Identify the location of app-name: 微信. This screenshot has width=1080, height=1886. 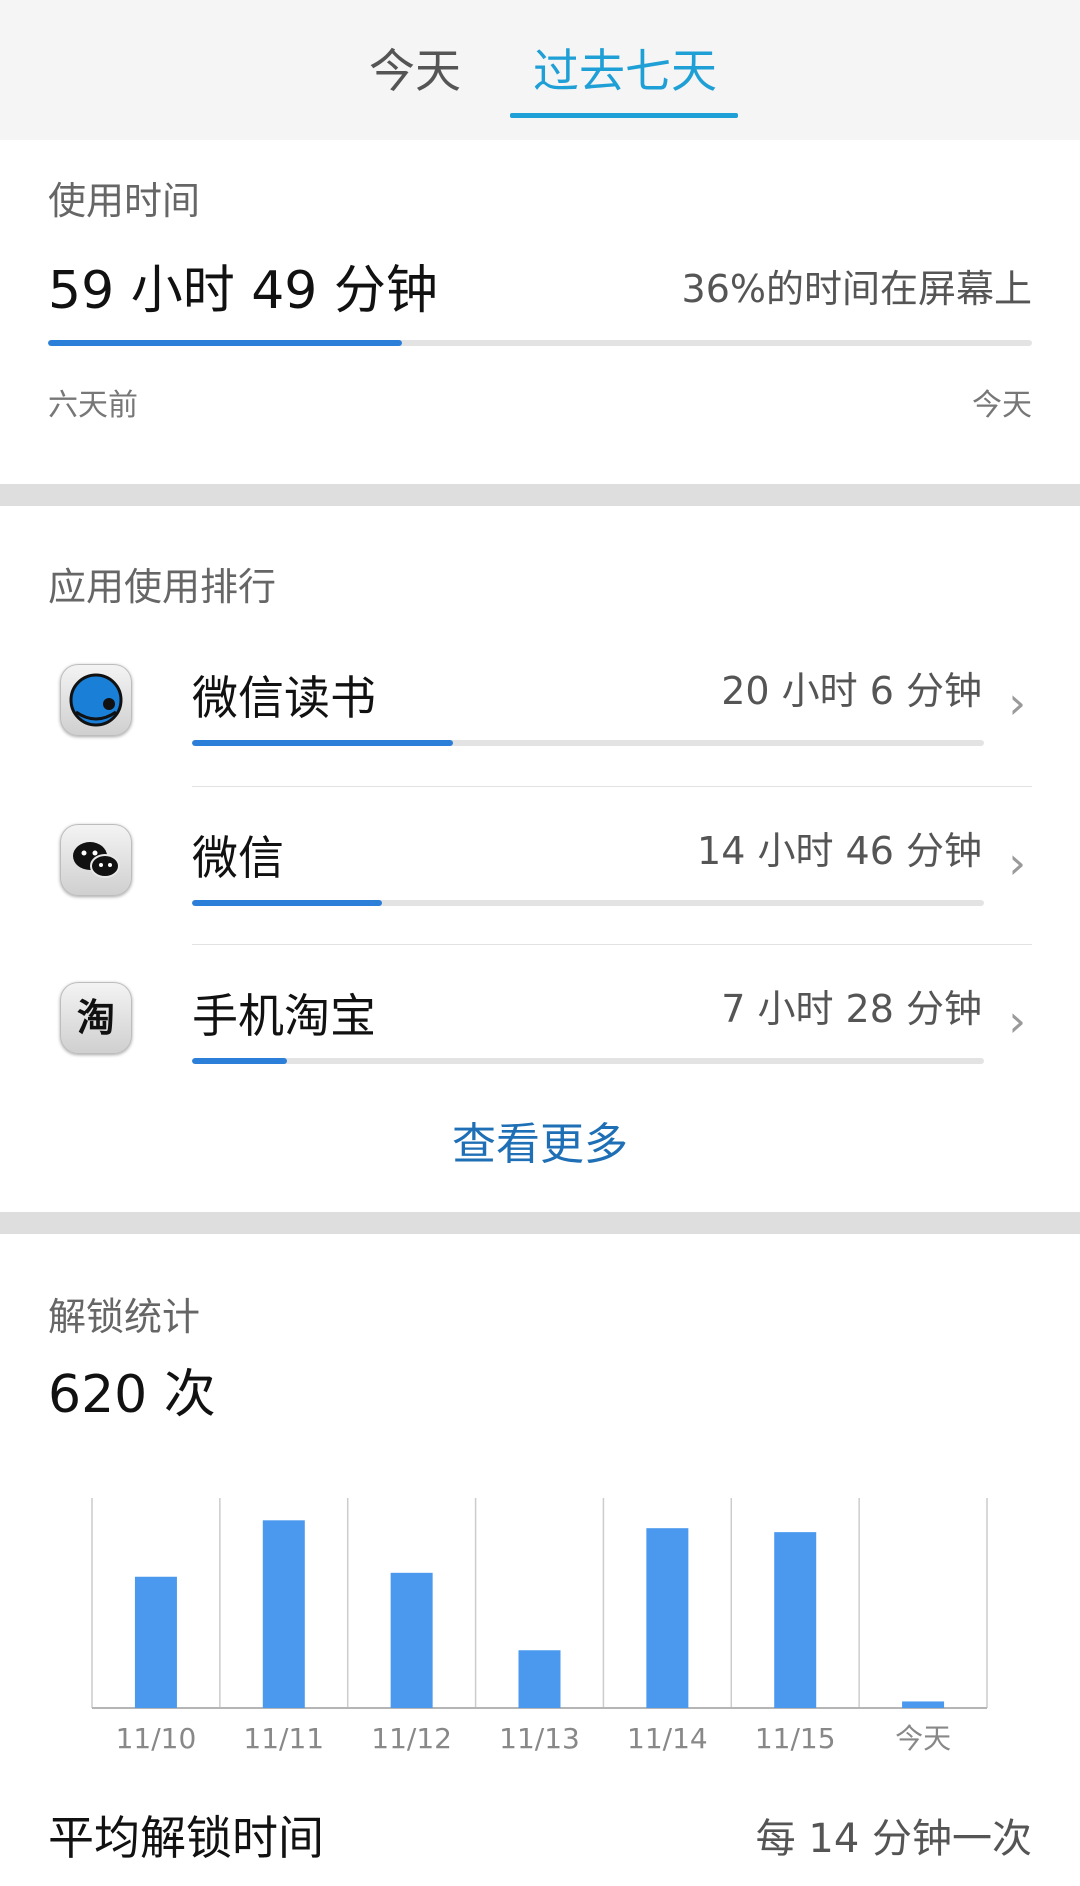
(238, 858).